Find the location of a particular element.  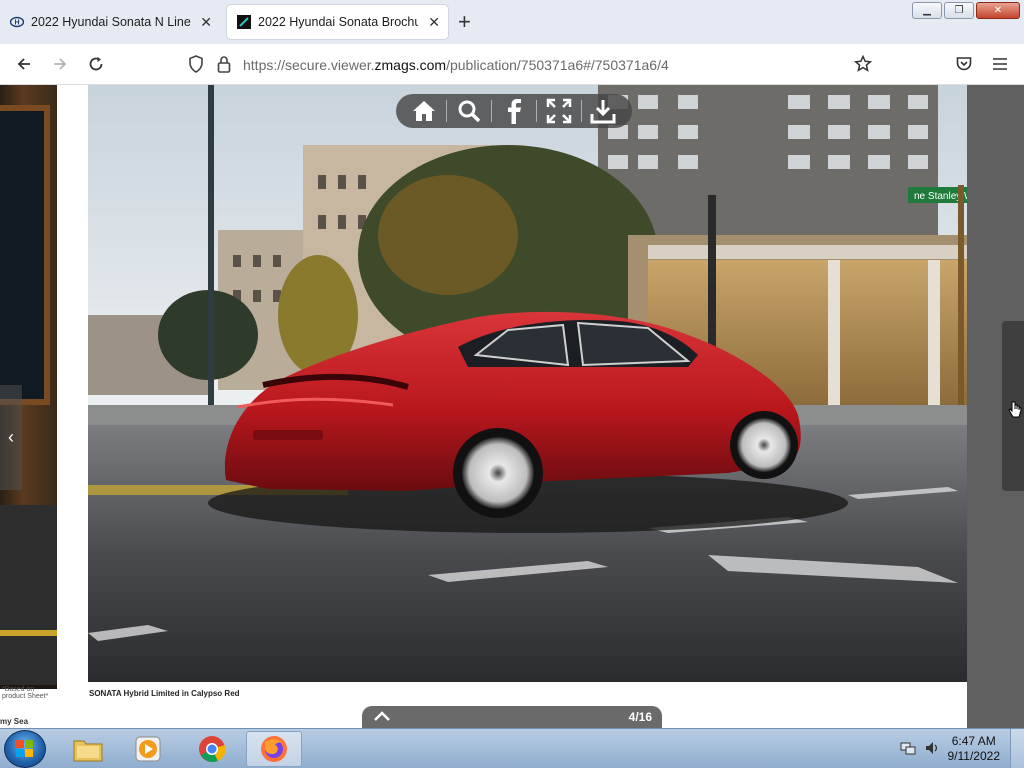

home-icon is located at coordinates (424, 111).